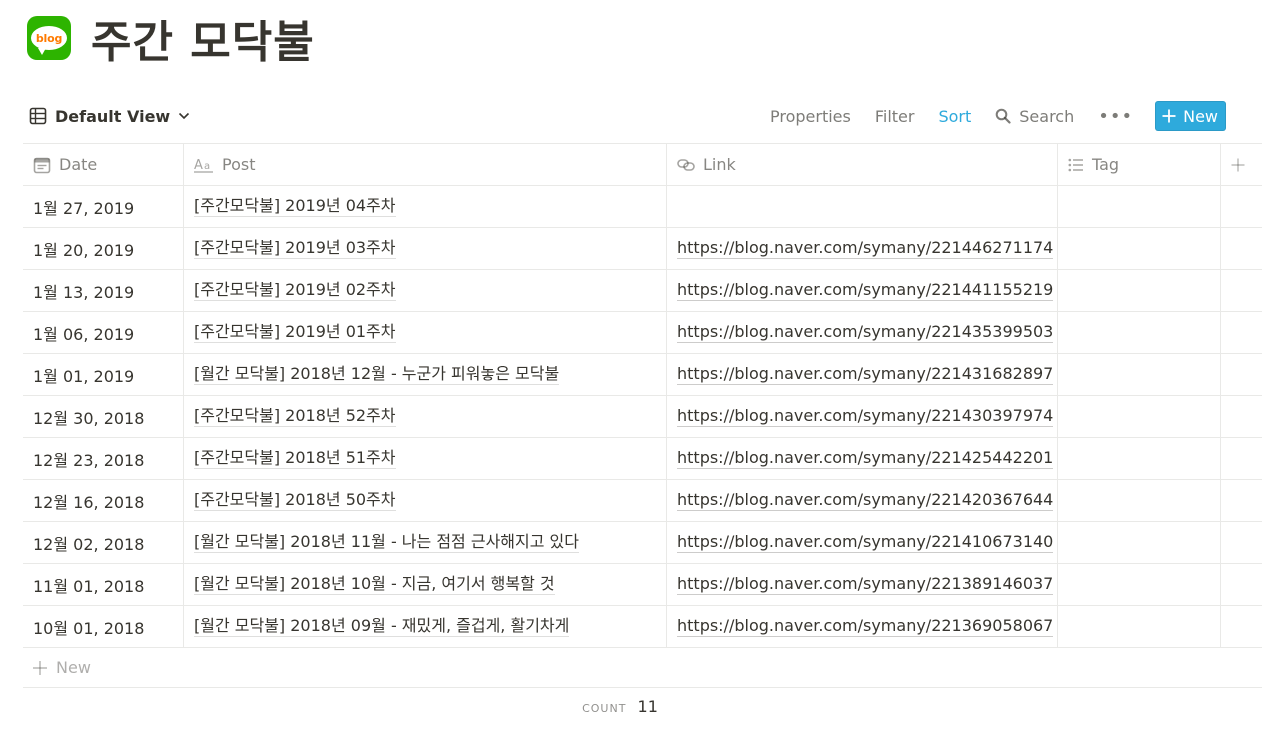 The width and height of the screenshot is (1280, 738). I want to click on post-title: [월간 모닥불] 2018년 10월 - 지금, 여기서 행복할 것, so click(374, 584).